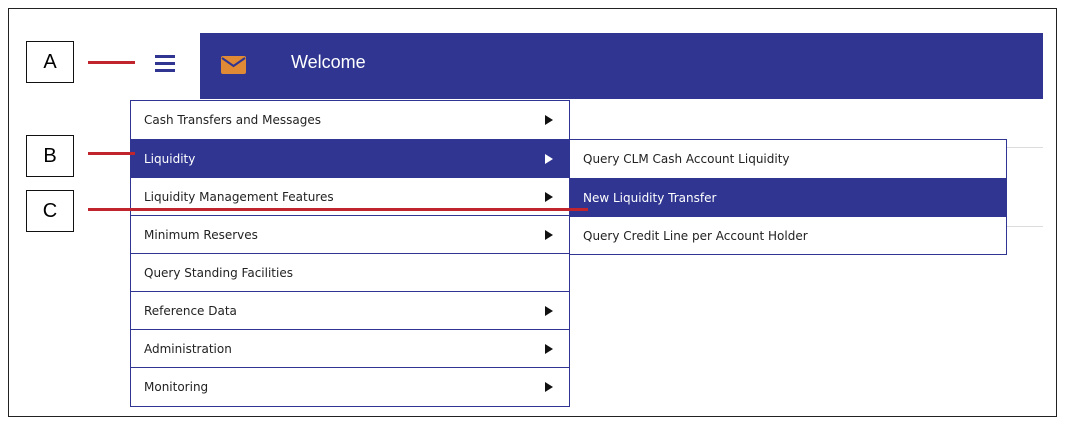  I want to click on menu-item-label: Minimum Reserves, so click(201, 235).